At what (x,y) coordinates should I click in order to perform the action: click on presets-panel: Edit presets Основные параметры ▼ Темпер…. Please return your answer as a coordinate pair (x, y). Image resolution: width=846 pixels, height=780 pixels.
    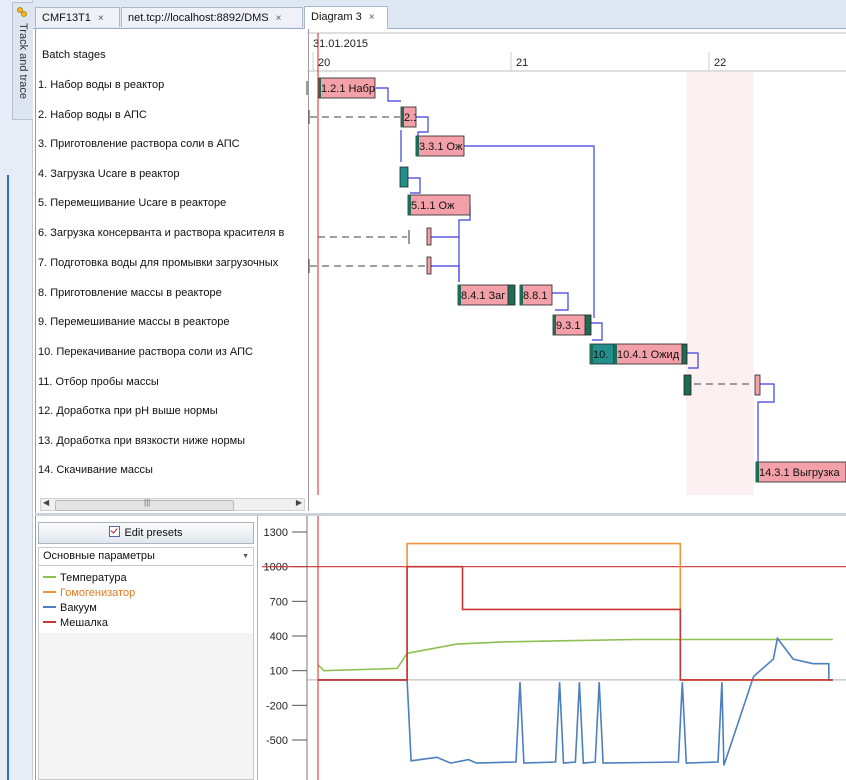
    Looking at the image, I should click on (147, 648).